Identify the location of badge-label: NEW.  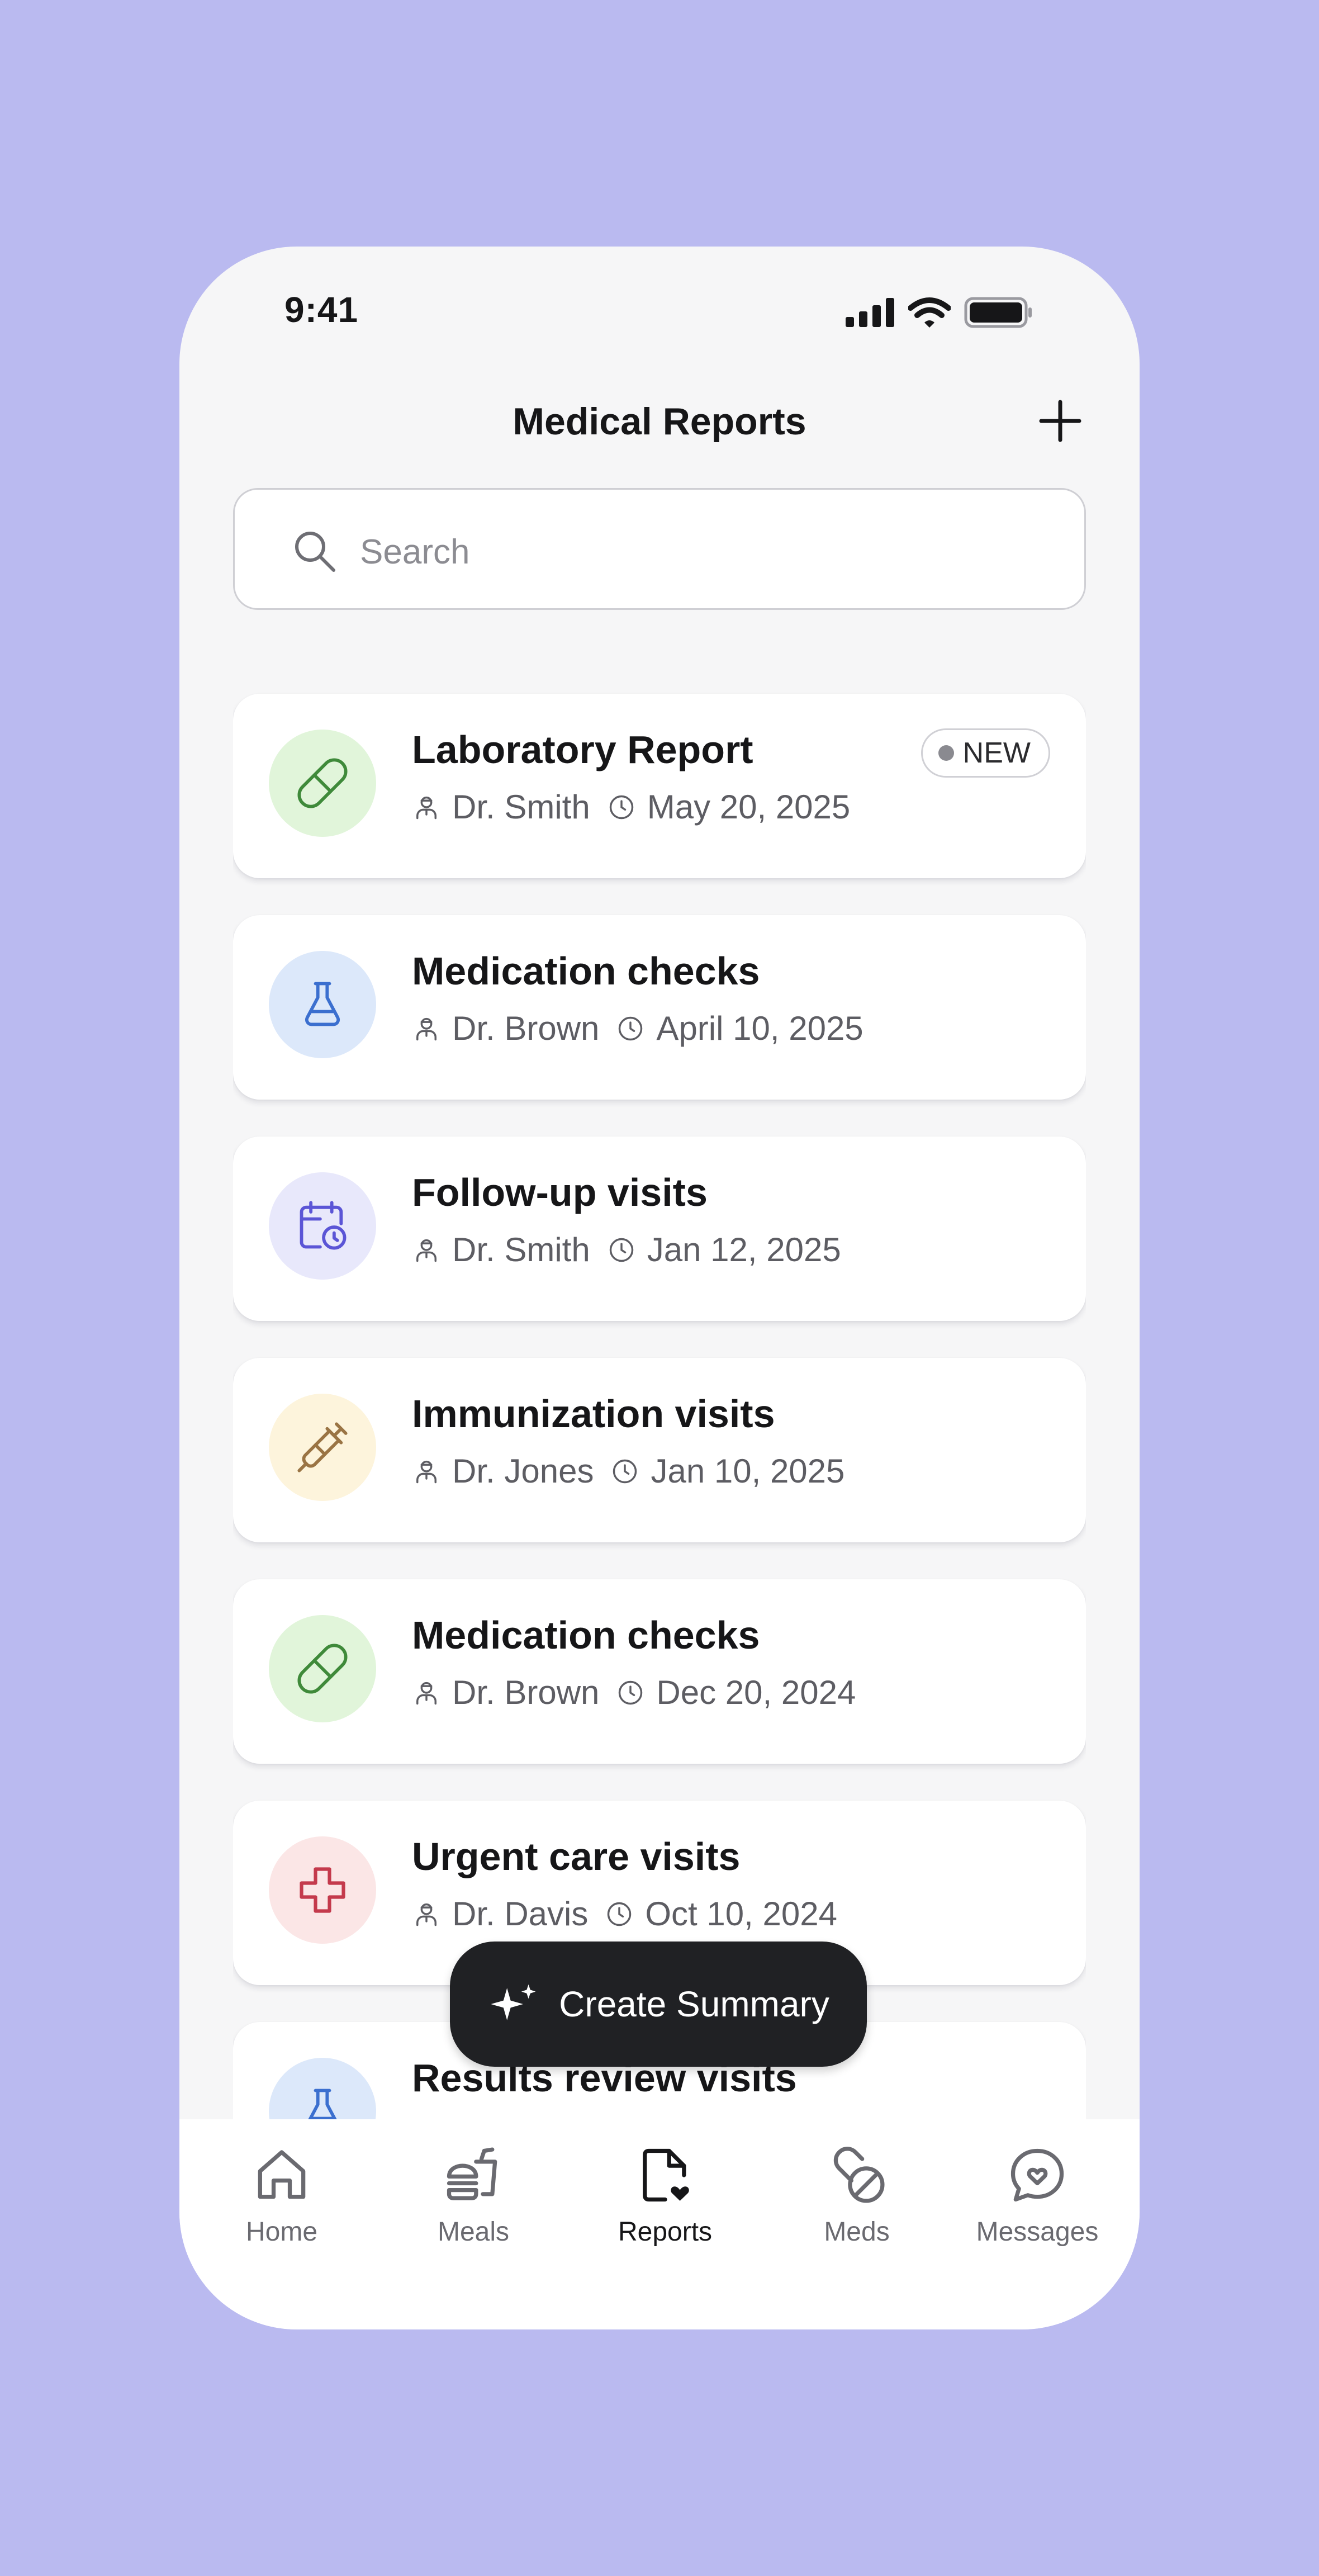
(997, 753).